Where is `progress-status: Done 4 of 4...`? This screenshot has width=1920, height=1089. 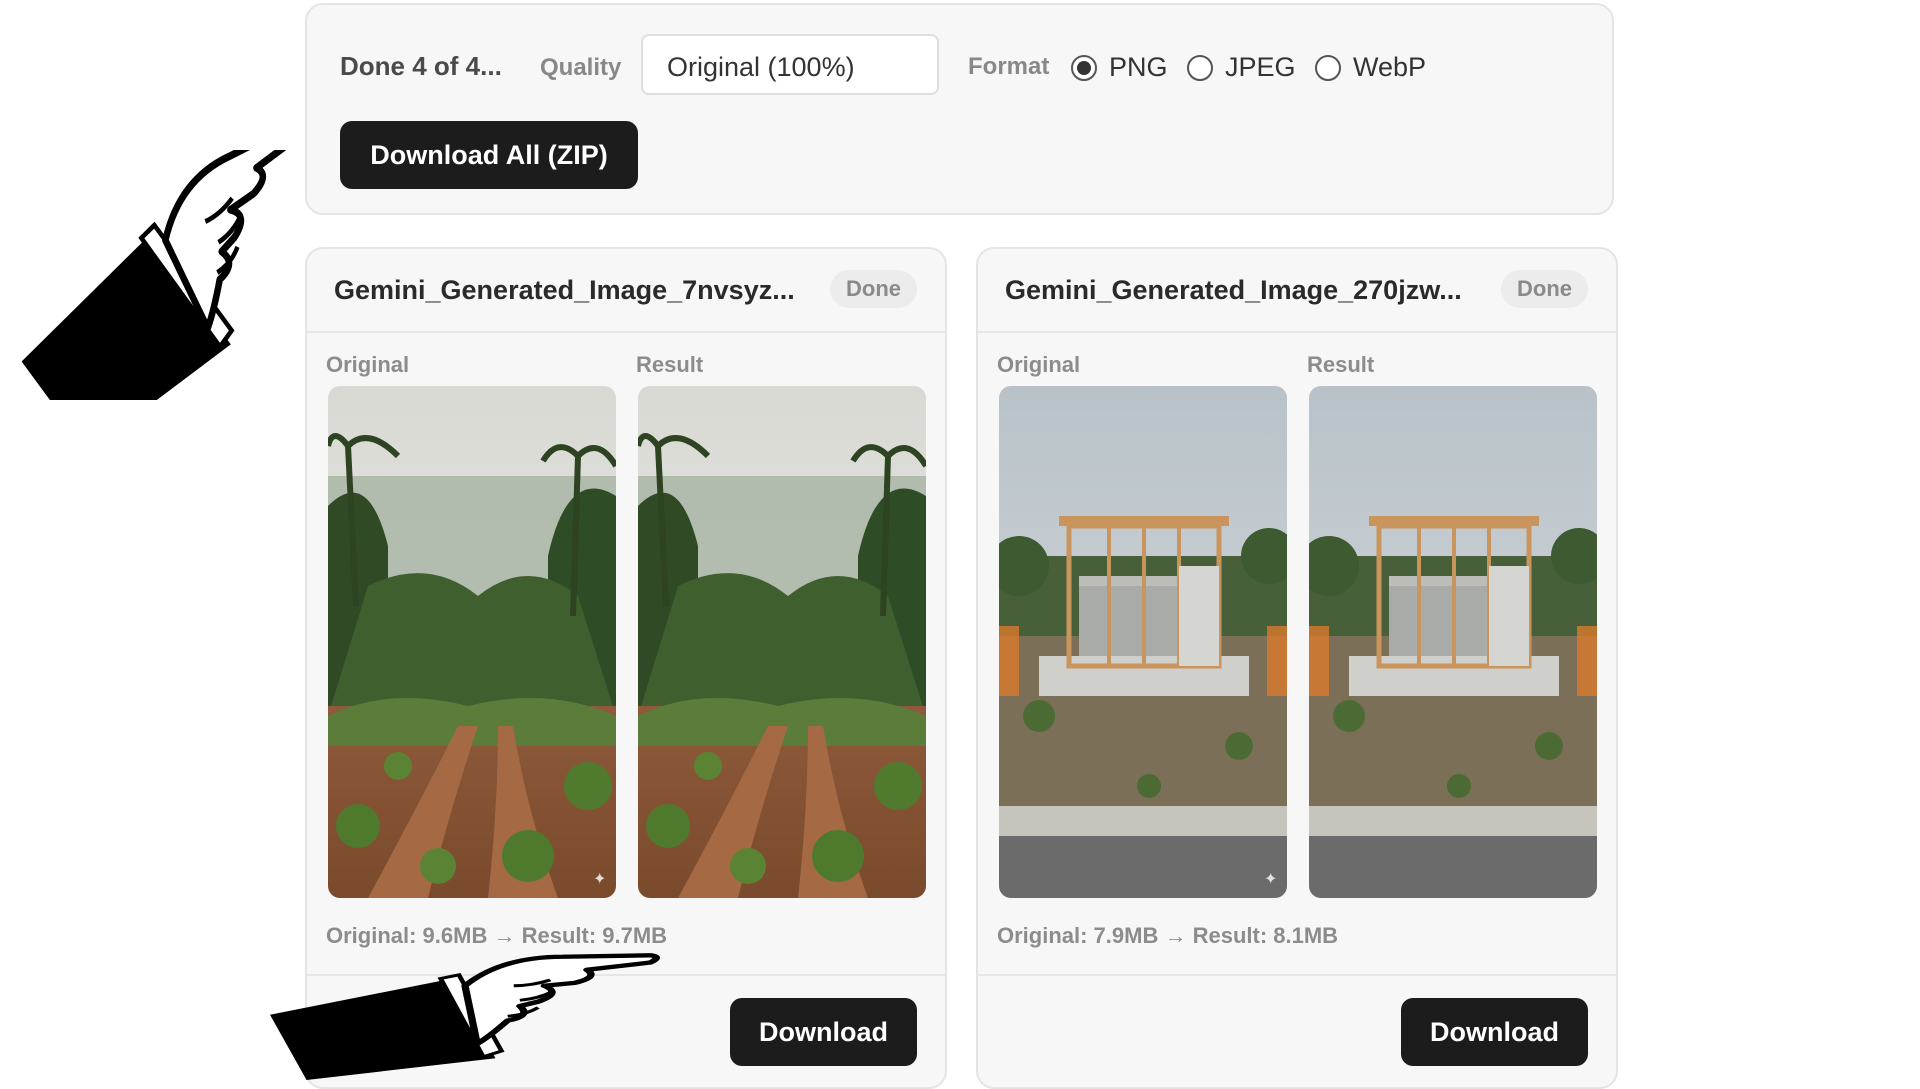 progress-status: Done 4 of 4... is located at coordinates (421, 66).